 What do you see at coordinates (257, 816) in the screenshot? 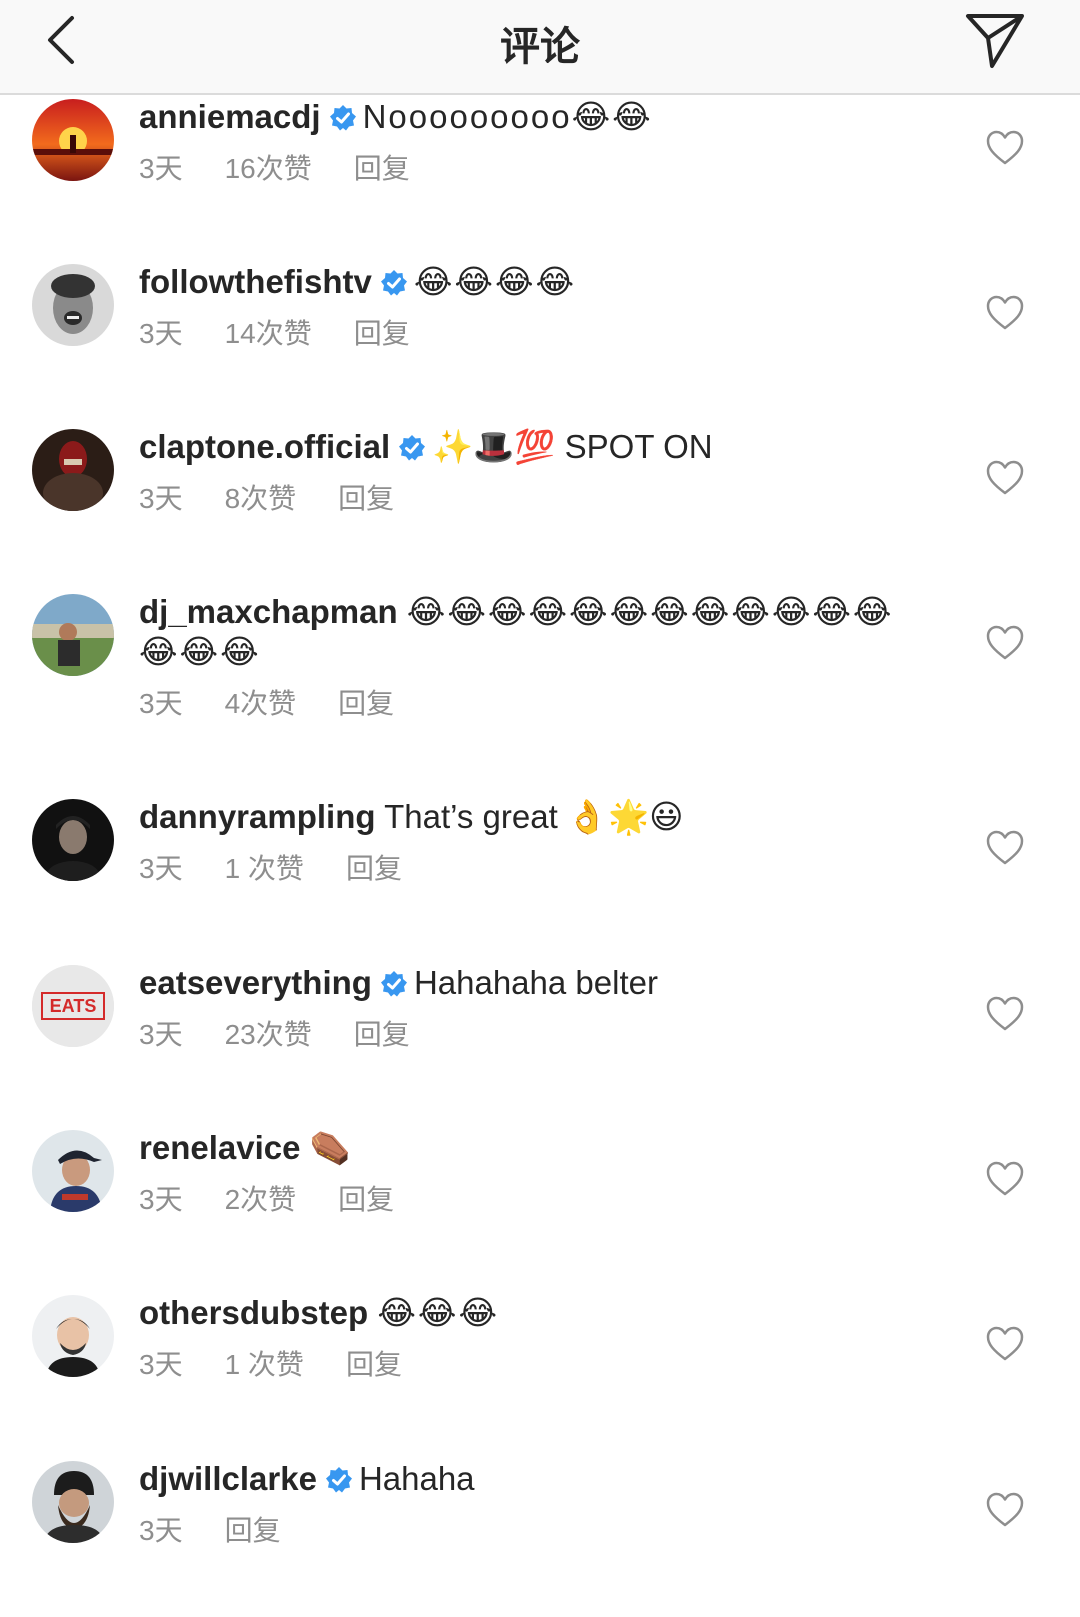
I see `username: dannyrampling` at bounding box center [257, 816].